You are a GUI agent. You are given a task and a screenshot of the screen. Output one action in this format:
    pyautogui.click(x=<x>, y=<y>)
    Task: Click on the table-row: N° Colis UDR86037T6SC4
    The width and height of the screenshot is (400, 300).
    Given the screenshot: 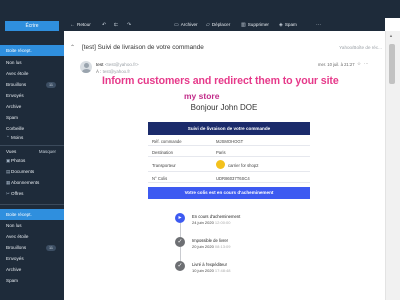 What is the action you would take?
    pyautogui.click(x=229, y=177)
    